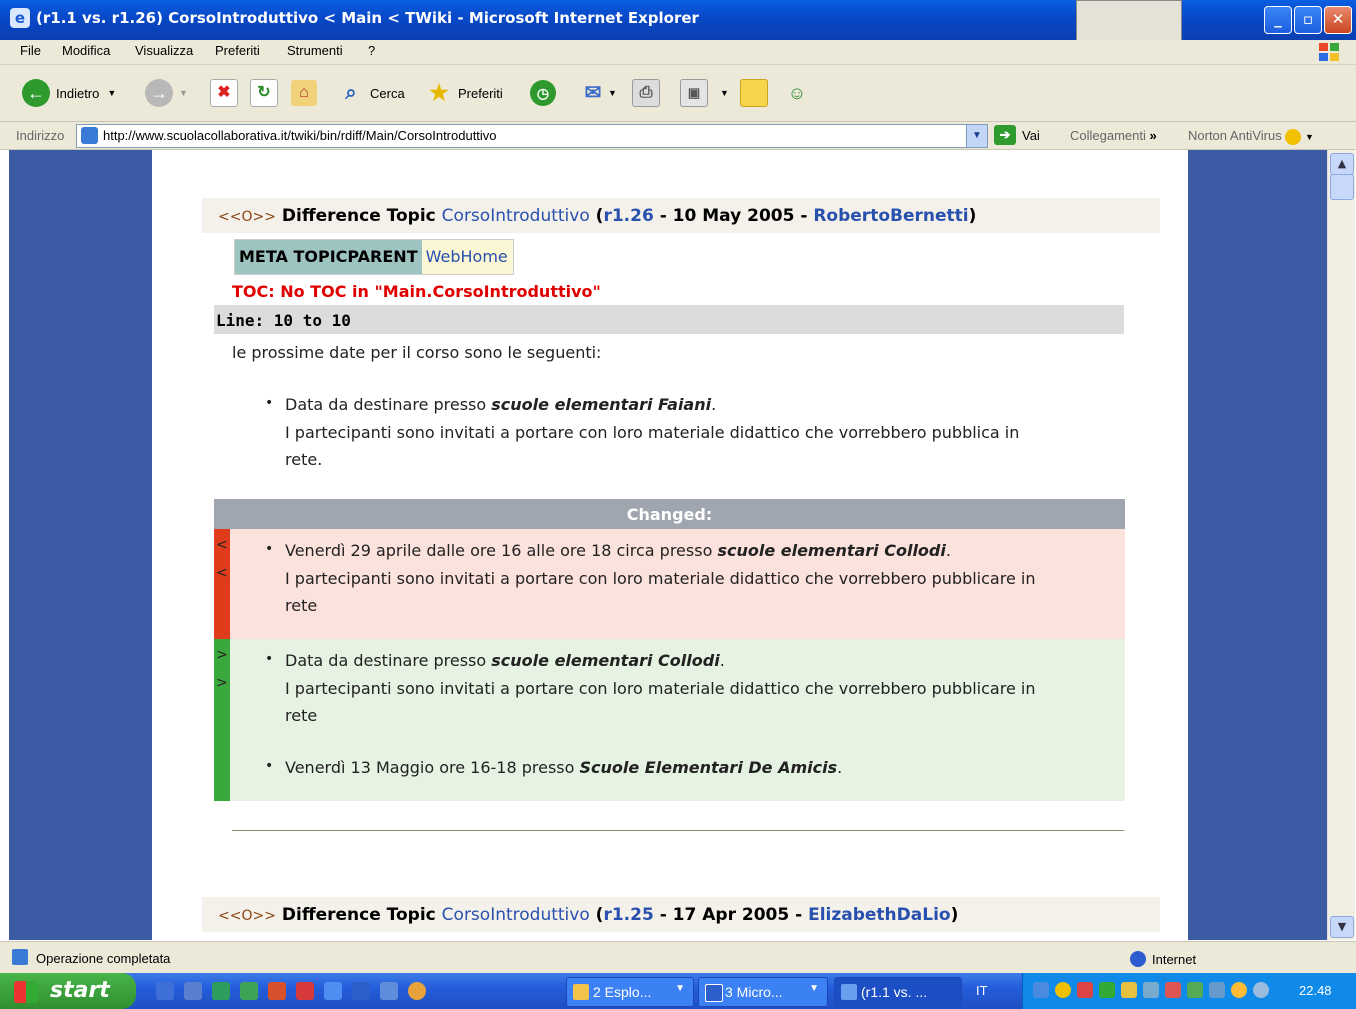 This screenshot has width=1356, height=1009. Describe the element at coordinates (646, 93) in the screenshot. I see `print-button: ⎙` at that location.